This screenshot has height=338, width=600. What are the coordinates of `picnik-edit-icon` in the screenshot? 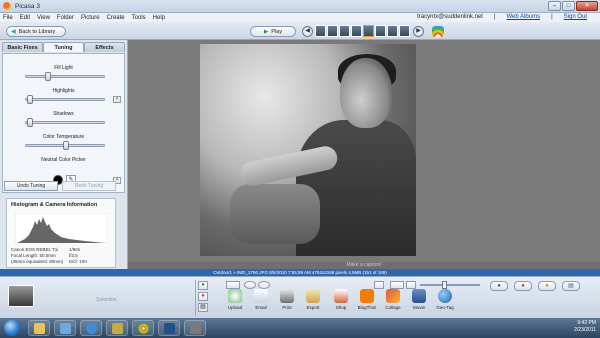 It's located at (438, 31).